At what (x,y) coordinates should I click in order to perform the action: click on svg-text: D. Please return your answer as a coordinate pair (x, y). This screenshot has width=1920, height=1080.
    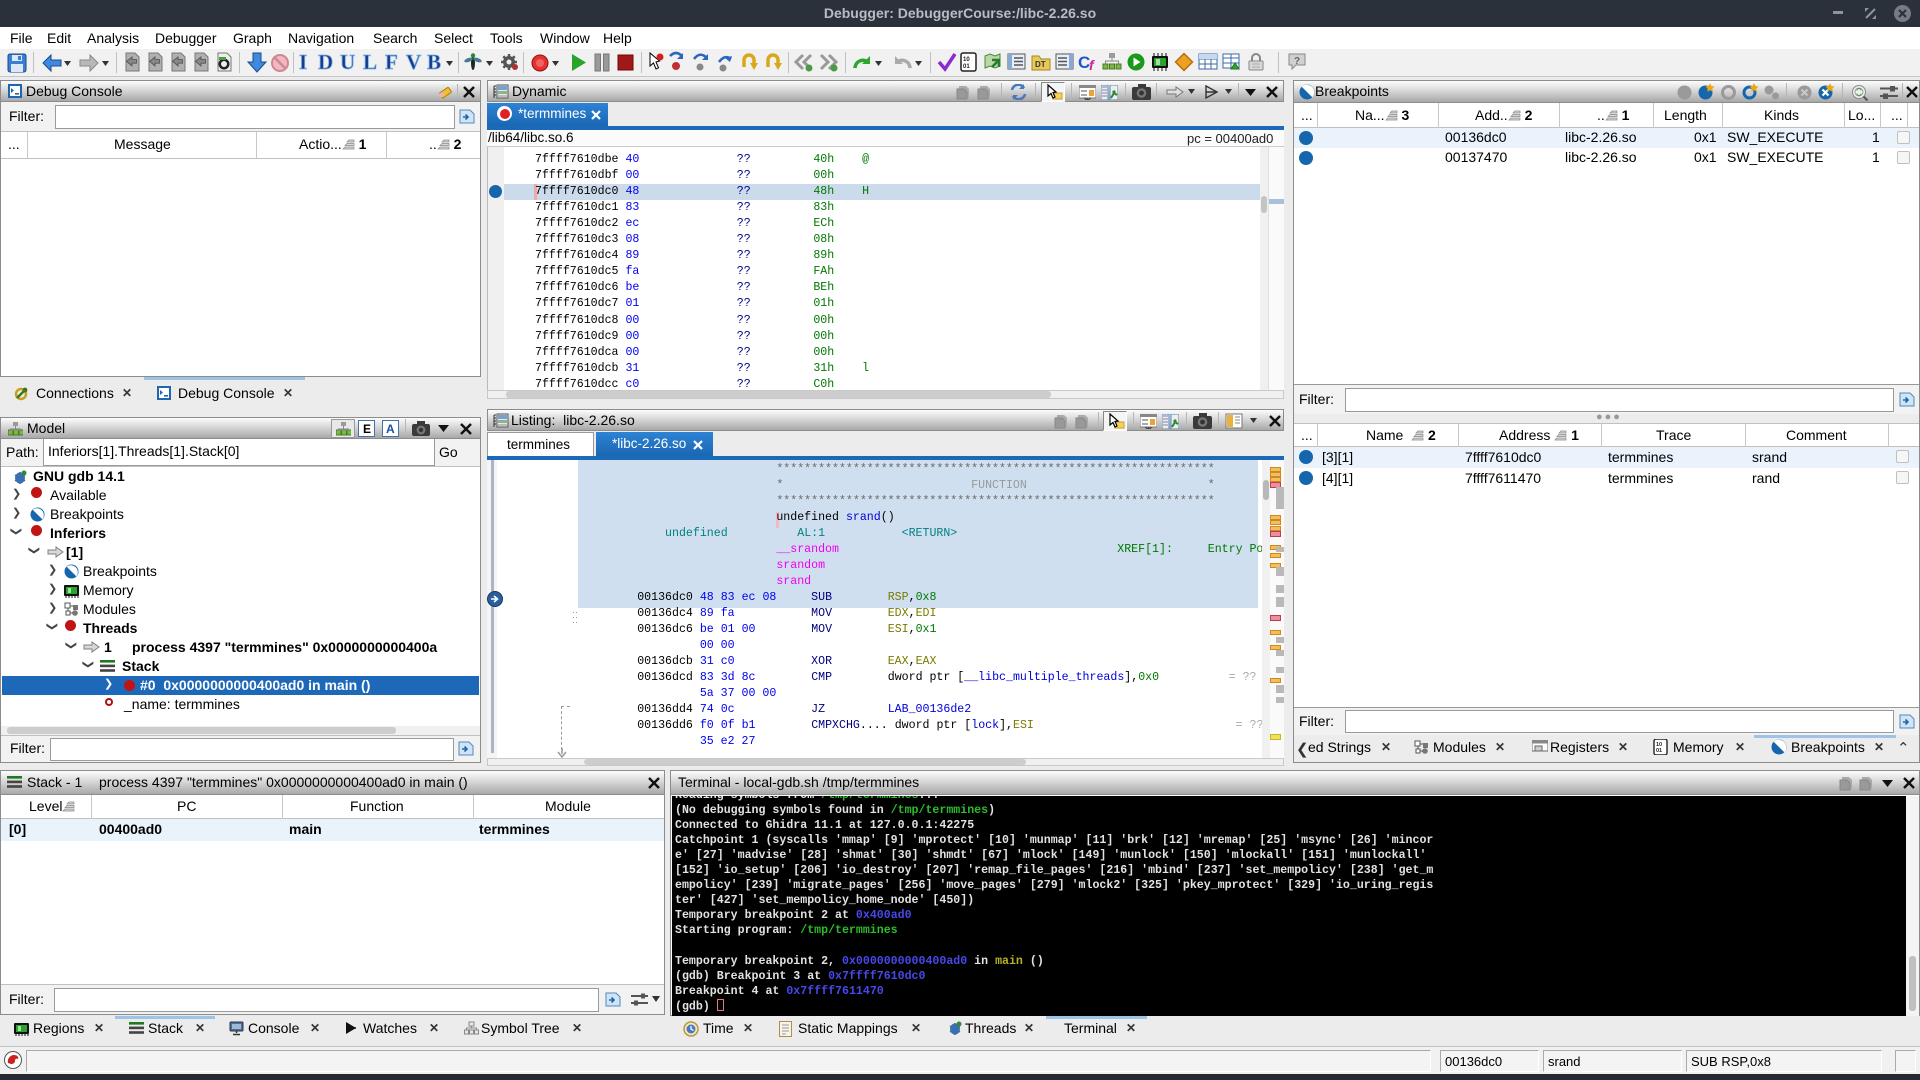
    Looking at the image, I should click on (325, 62).